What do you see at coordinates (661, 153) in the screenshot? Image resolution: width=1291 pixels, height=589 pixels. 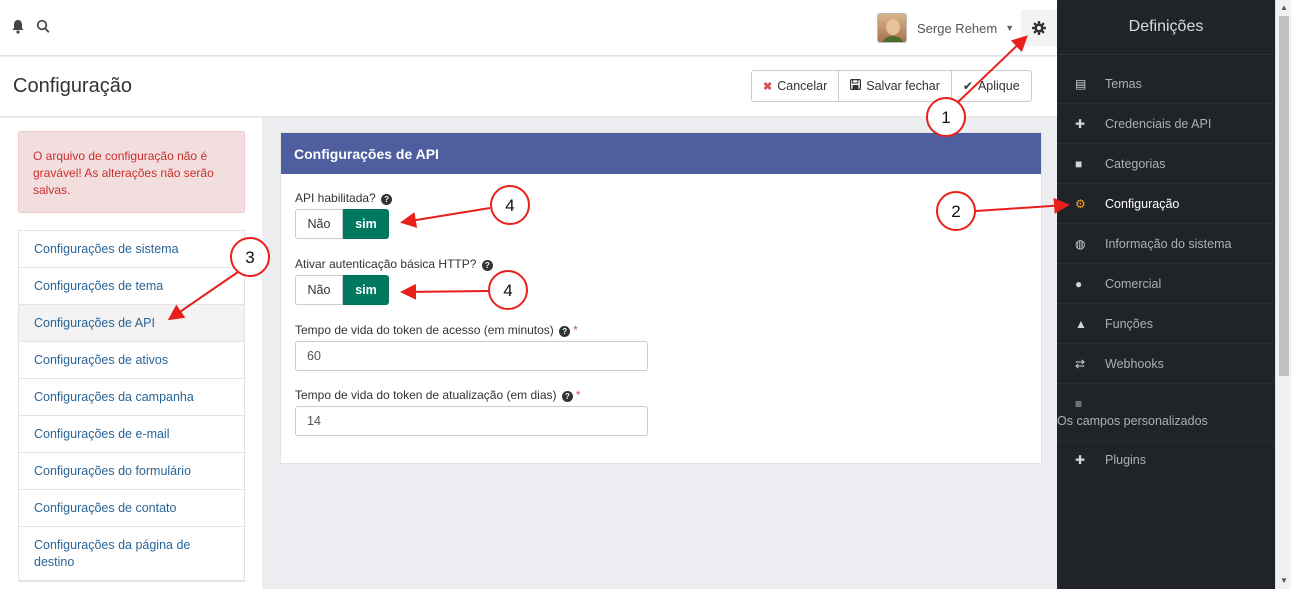 I see `panel-title: Configurações de API` at bounding box center [661, 153].